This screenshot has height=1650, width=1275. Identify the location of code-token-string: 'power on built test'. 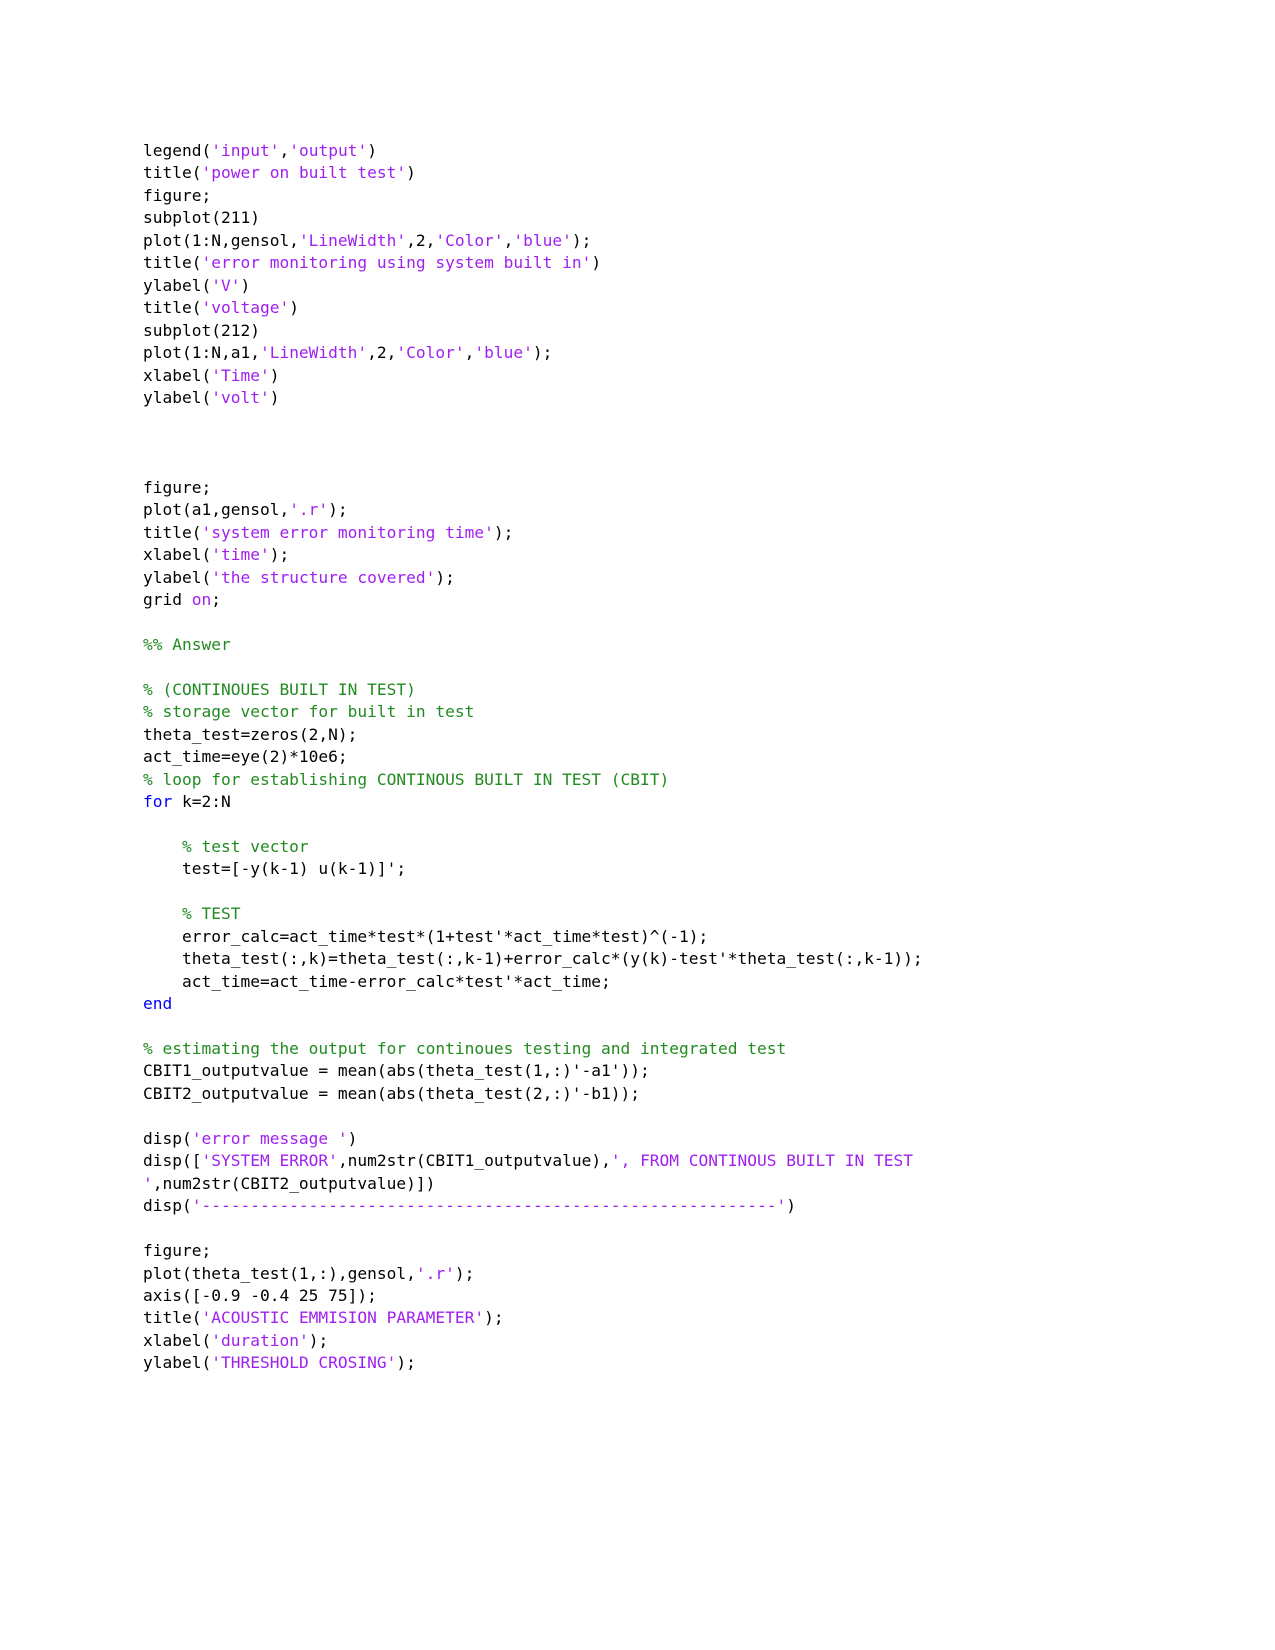
(304, 173).